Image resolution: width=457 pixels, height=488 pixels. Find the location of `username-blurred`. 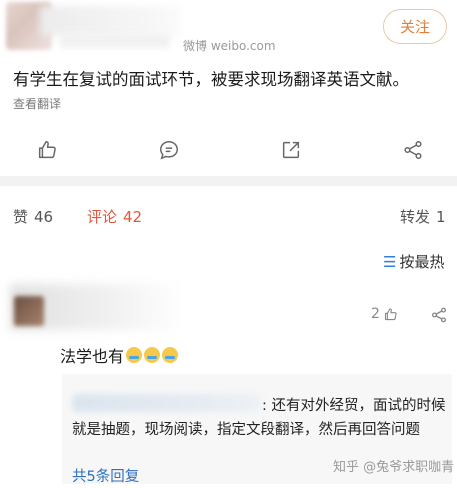

username-blurred is located at coordinates (110, 21).